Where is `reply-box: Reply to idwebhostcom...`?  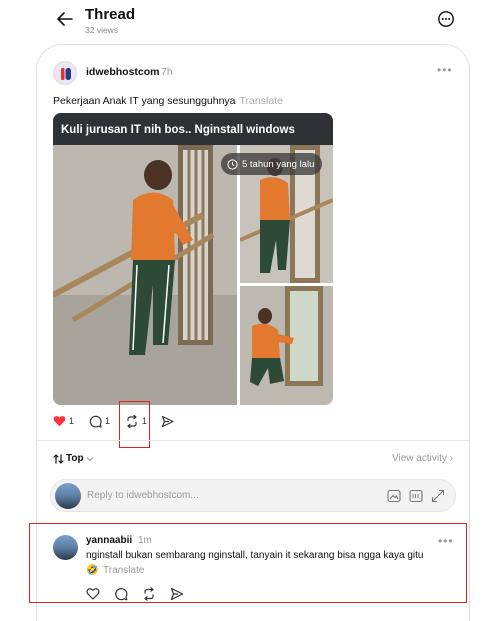
reply-box: Reply to idwebhostcom... is located at coordinates (253, 495).